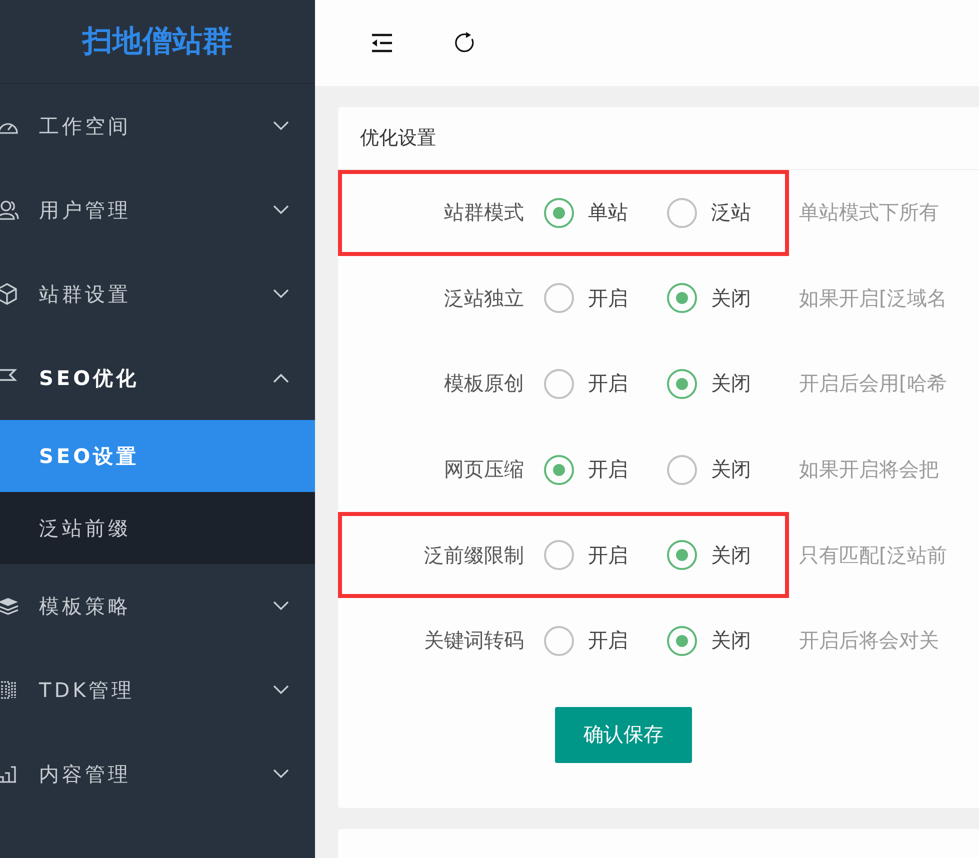  I want to click on menu-item: SEO优化, so click(157, 378).